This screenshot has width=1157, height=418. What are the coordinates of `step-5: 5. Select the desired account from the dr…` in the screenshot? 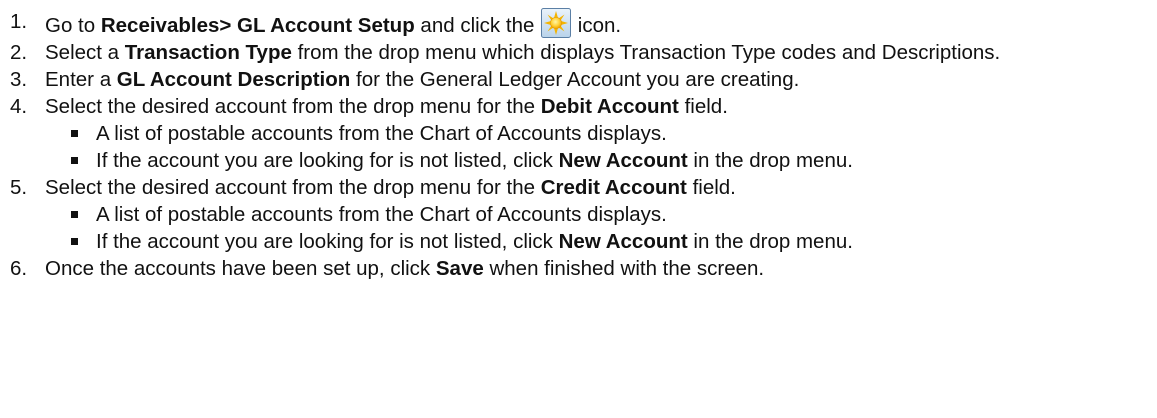 It's located at (578, 187).